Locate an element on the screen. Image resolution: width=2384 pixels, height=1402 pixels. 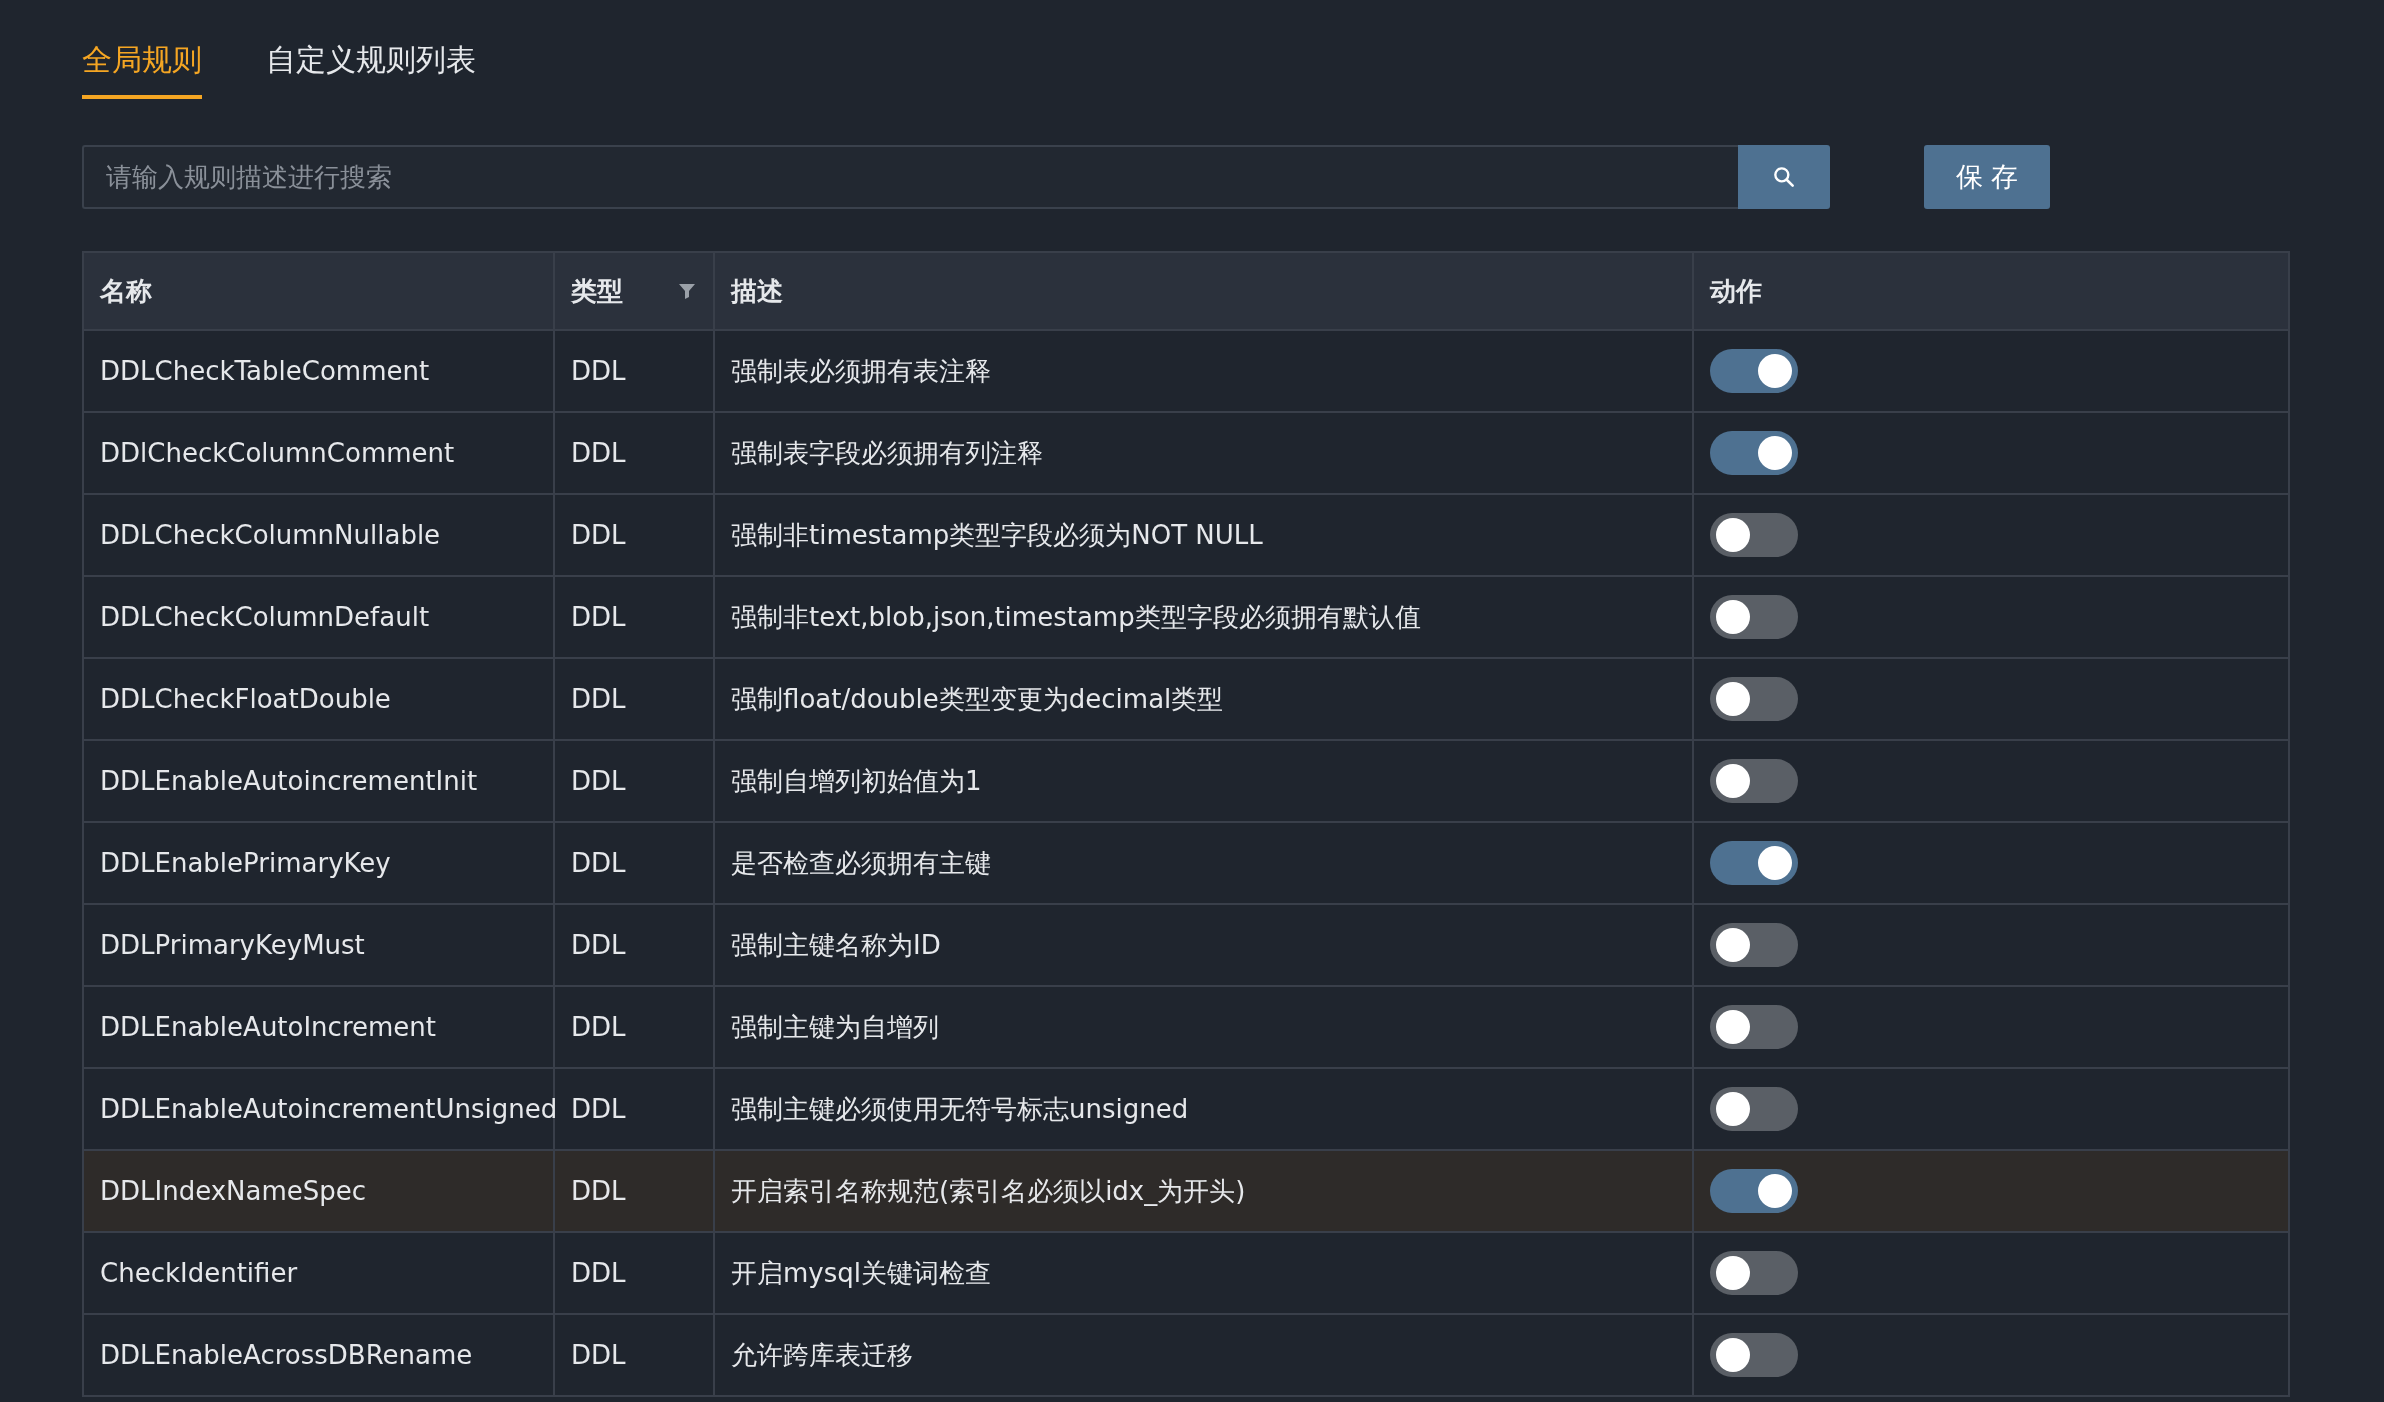
table-cell: DDLCheckColumnDefault is located at coordinates (319, 617).